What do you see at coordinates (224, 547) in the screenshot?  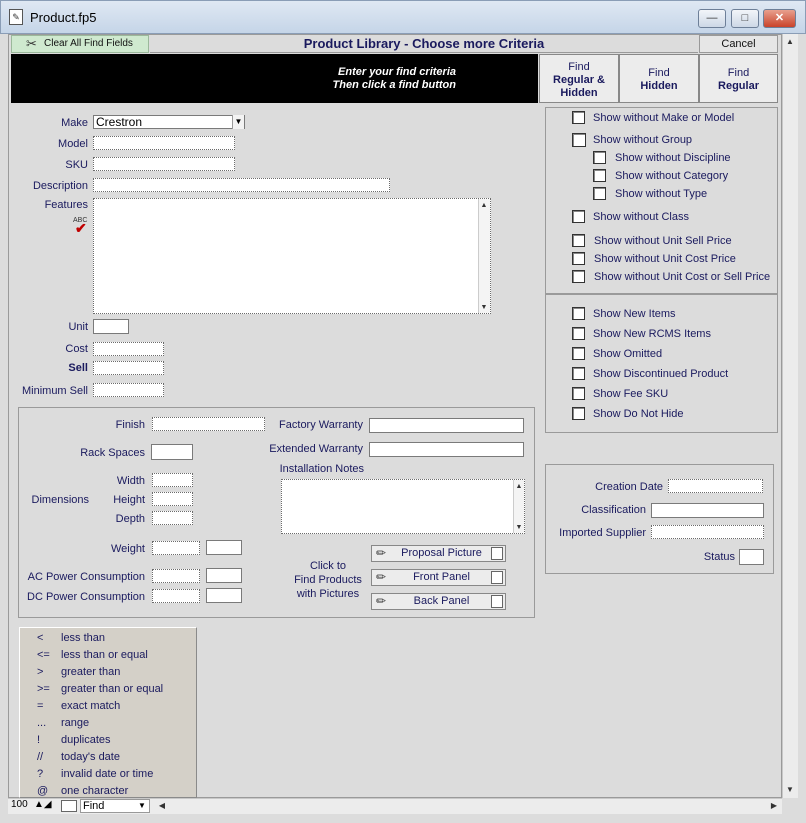 I see `weight-unit-field` at bounding box center [224, 547].